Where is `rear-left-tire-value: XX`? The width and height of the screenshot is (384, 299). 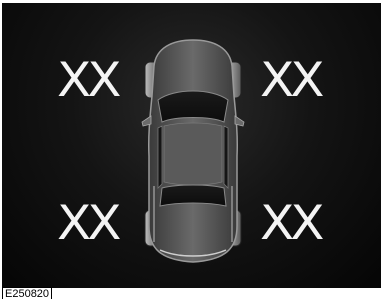 rear-left-tire-value: XX is located at coordinates (89, 223).